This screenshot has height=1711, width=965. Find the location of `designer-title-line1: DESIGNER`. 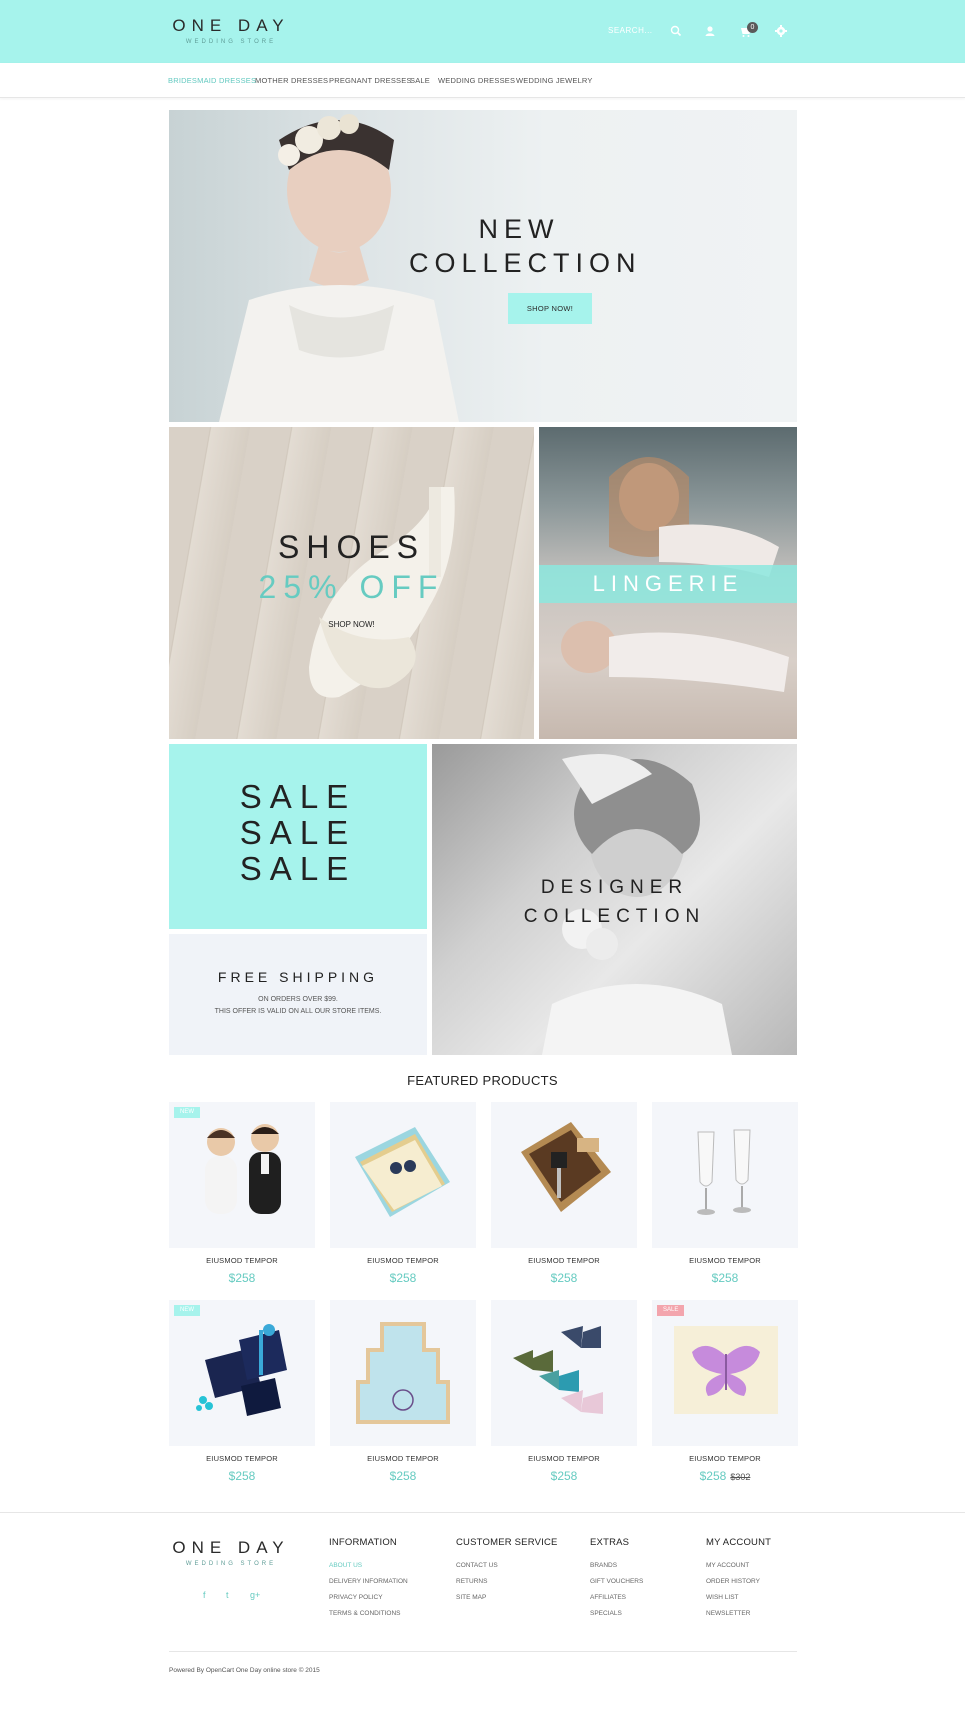

designer-title-line1: DESIGNER is located at coordinates (614, 887).